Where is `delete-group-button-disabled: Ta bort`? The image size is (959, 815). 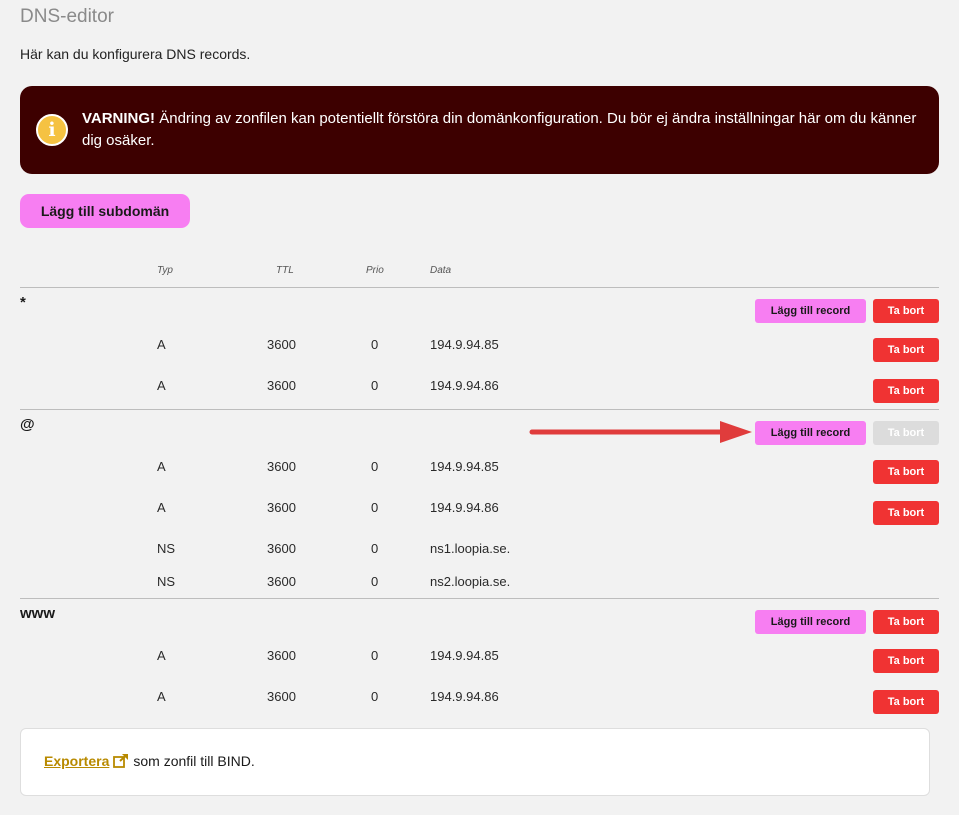 delete-group-button-disabled: Ta bort is located at coordinates (906, 433).